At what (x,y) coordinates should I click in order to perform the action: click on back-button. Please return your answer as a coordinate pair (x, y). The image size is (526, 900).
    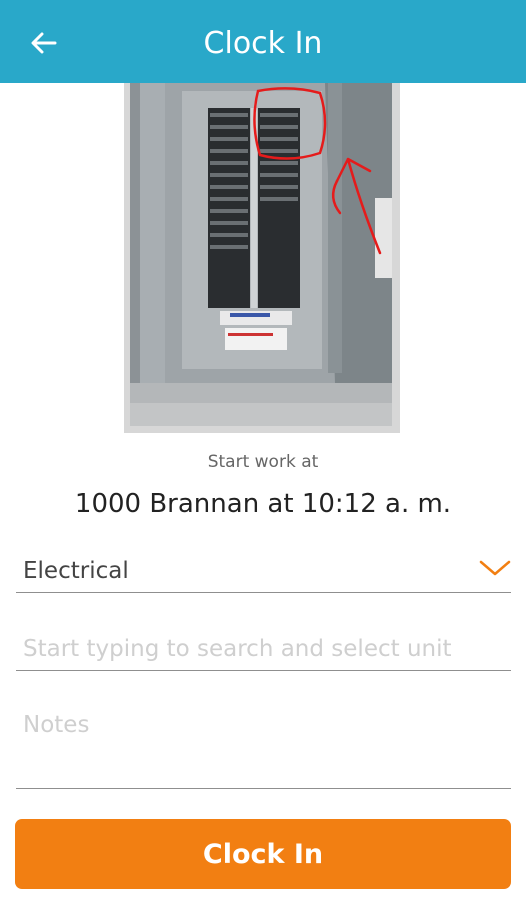
    Looking at the image, I should click on (44, 43).